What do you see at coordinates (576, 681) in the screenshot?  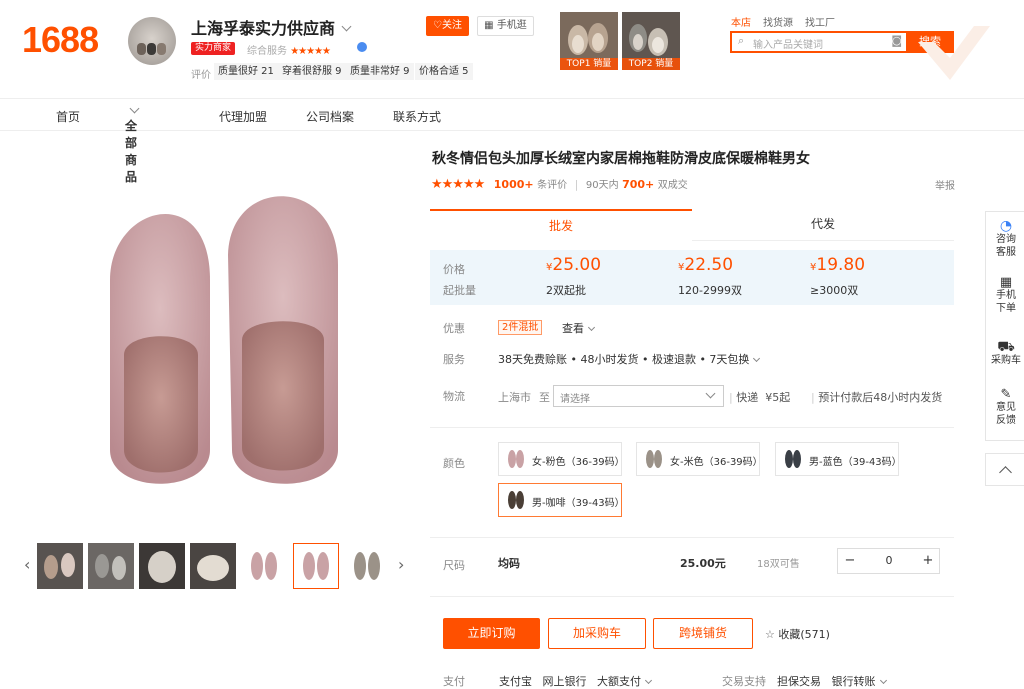 I see `pay-methods: 支付宝 网上银行 大额支付` at bounding box center [576, 681].